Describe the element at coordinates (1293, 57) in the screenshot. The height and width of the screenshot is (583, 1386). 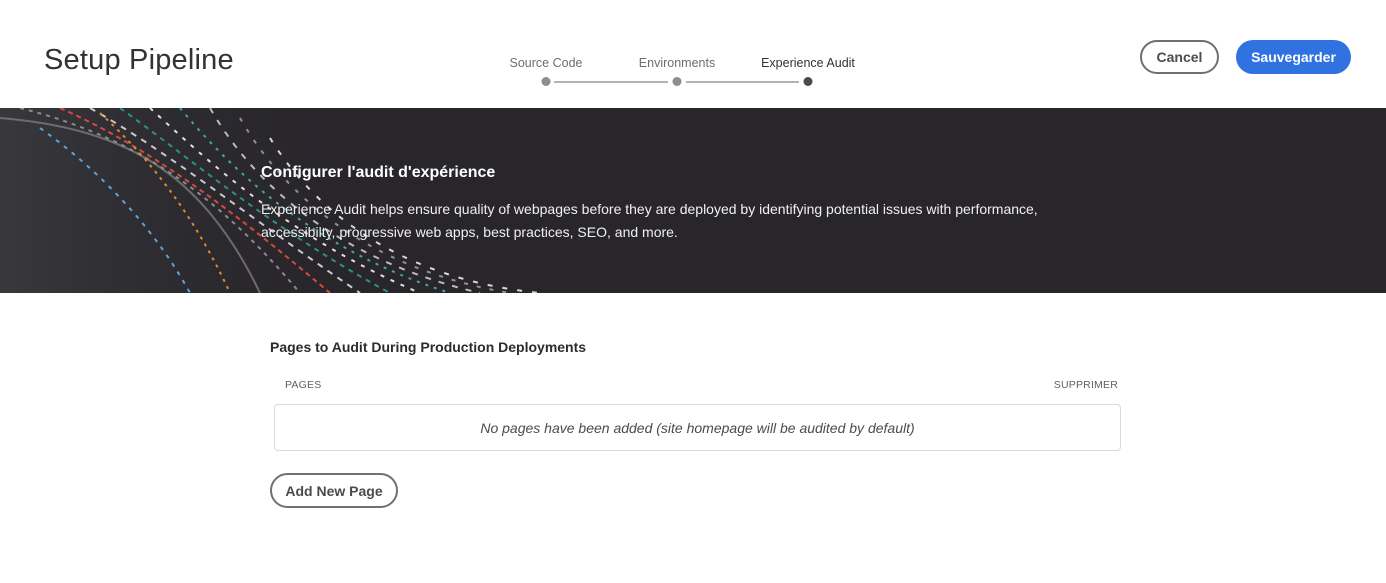
I see `save-button: Sauvegarder` at that location.